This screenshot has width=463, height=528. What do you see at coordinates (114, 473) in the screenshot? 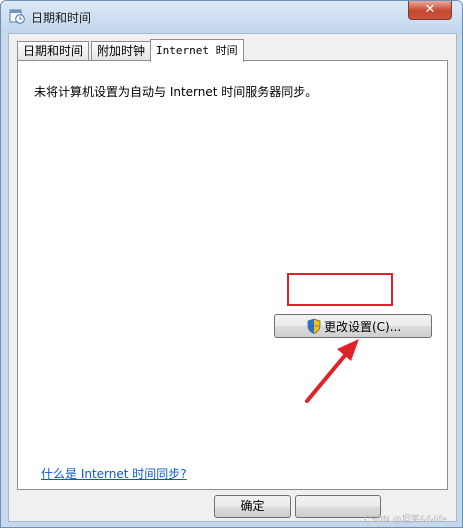
I see `internet-time-help-link: 什么是 Internet 时间同步?` at bounding box center [114, 473].